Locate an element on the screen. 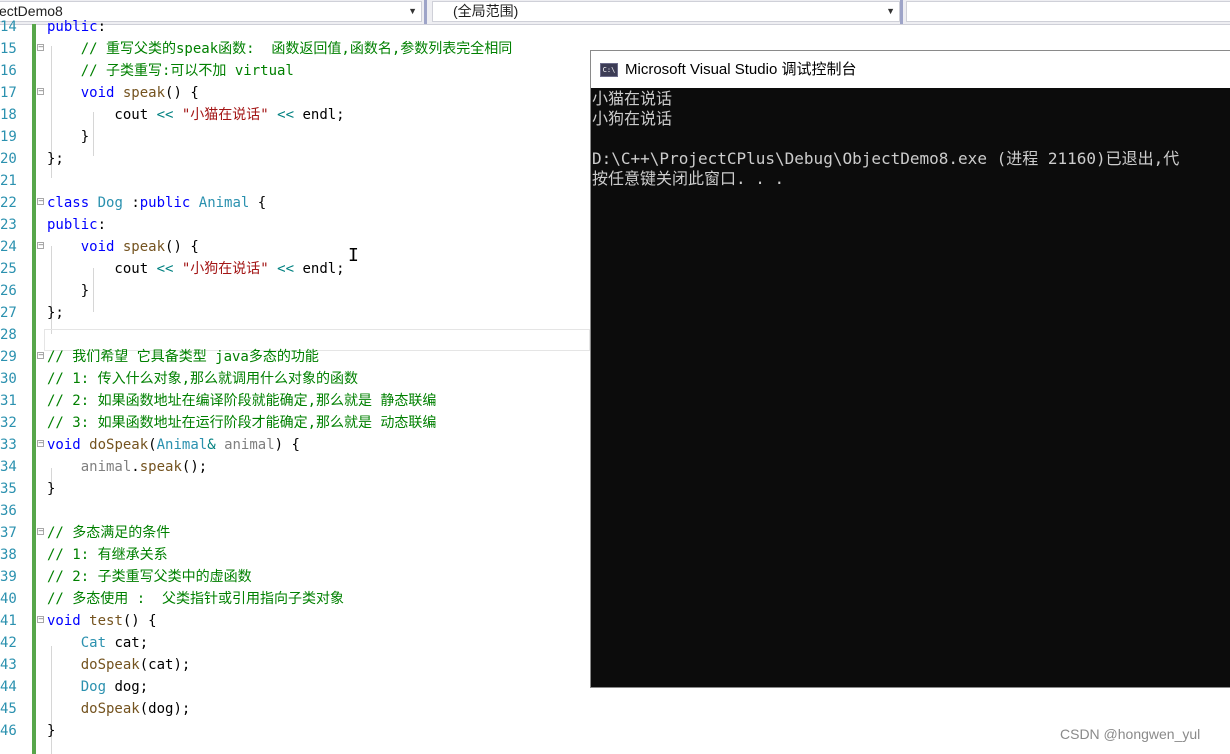 This screenshot has width=1230, height=754. line-number: 40 is located at coordinates (8, 599).